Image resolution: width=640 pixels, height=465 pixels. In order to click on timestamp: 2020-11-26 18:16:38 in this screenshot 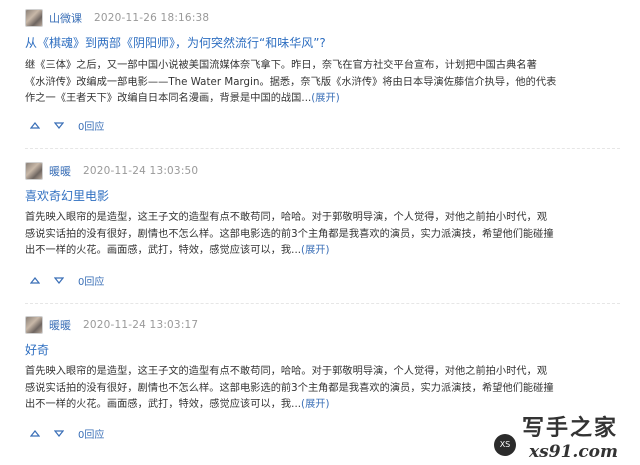, I will do `click(152, 18)`.